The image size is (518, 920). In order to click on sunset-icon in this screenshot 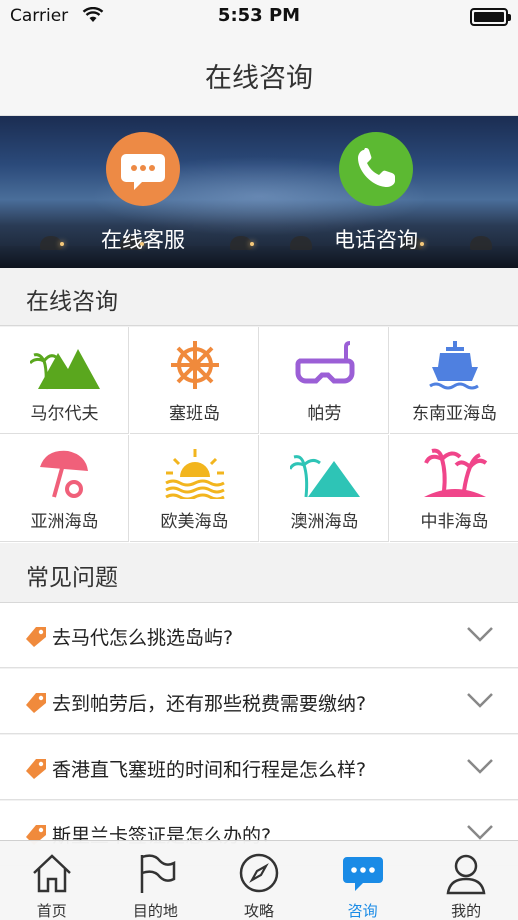, I will do `click(195, 474)`.